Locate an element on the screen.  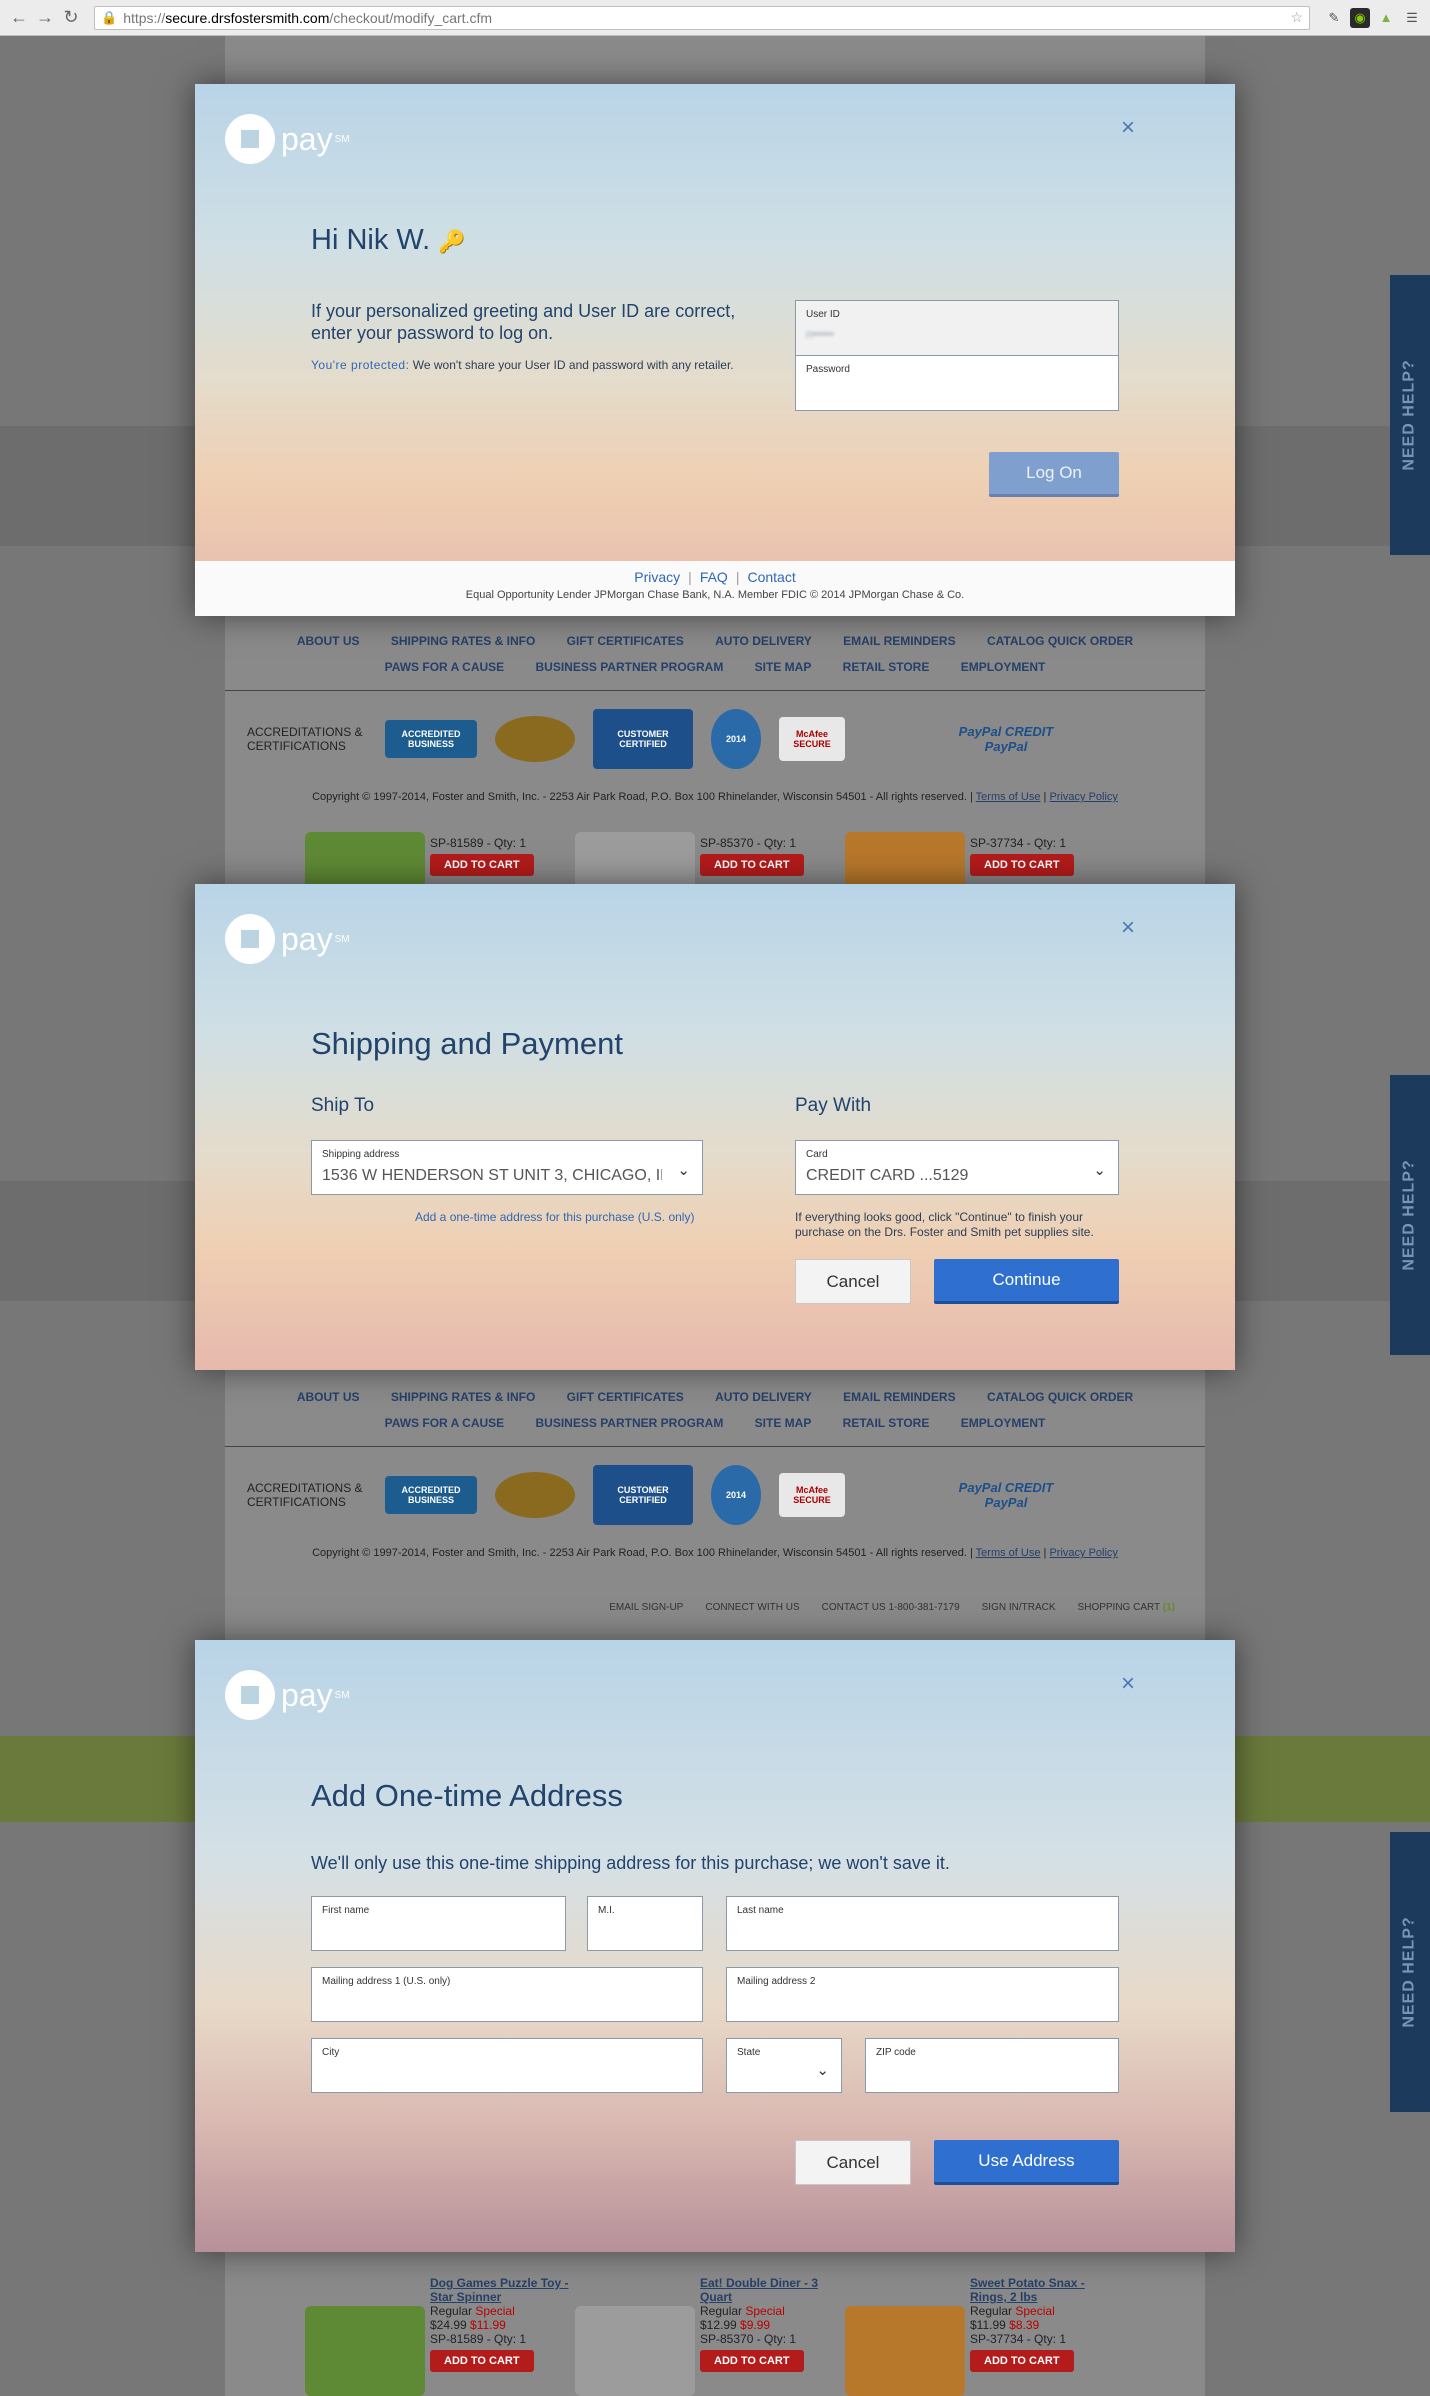
card-select: Card CREDIT CARD ...5129 ⌄ is located at coordinates (957, 1167).